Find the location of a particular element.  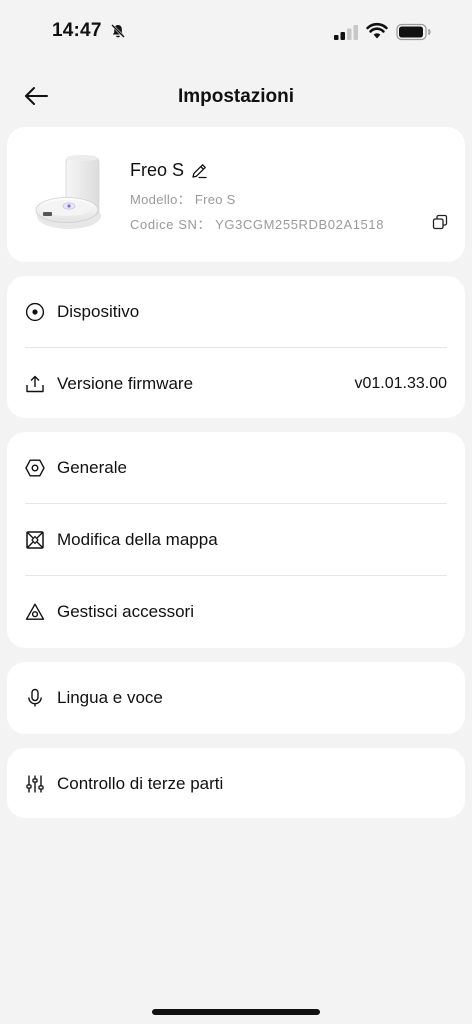

copy-icon is located at coordinates (440, 222).